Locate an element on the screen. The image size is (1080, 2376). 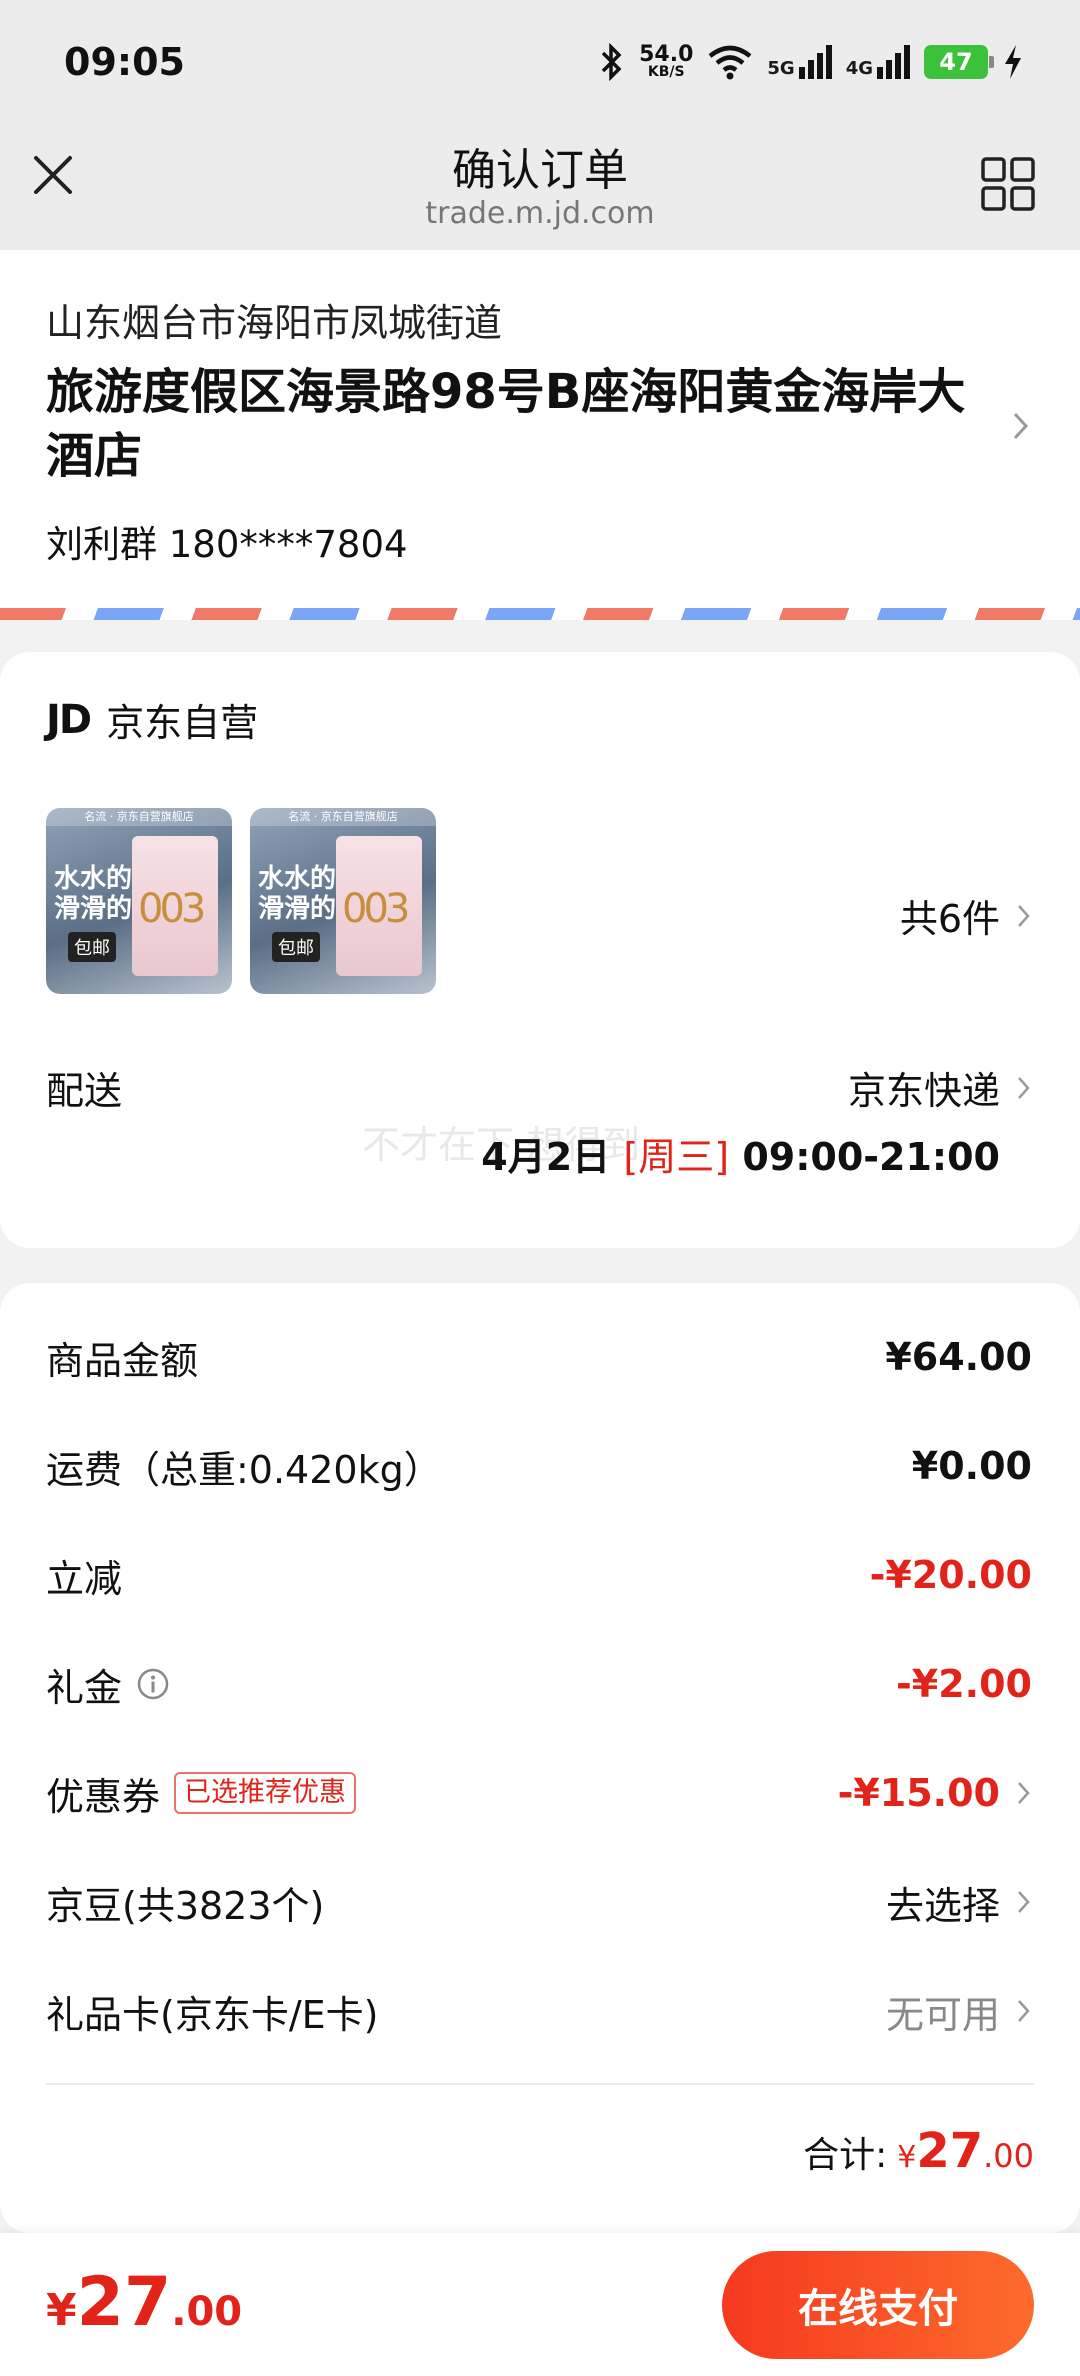
delivery-method: 京东快递 is located at coordinates (940, 1087).